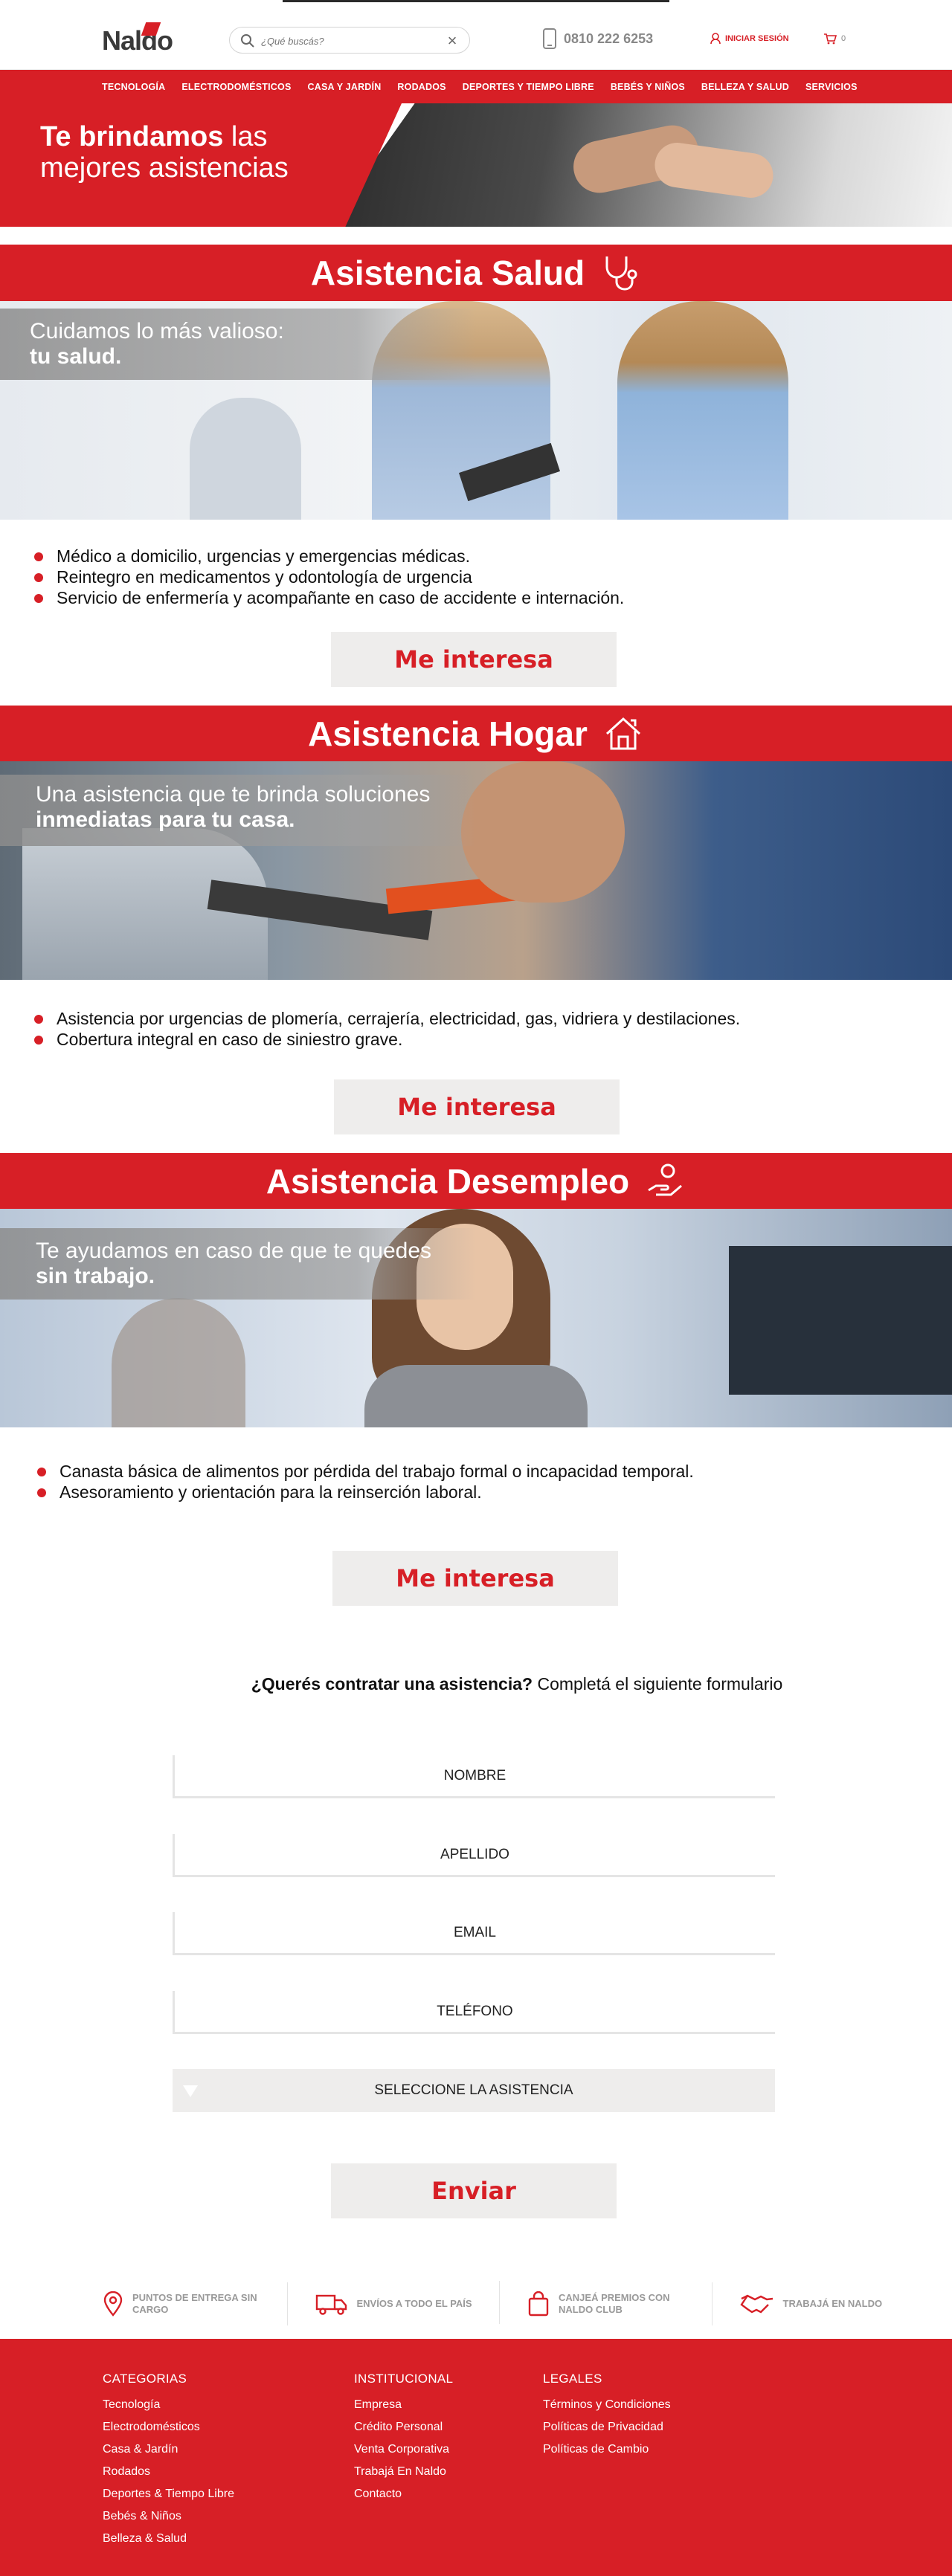 The height and width of the screenshot is (2576, 952). Describe the element at coordinates (745, 87) in the screenshot. I see `nav-item-belleza: BELLEZA Y SALUD` at that location.